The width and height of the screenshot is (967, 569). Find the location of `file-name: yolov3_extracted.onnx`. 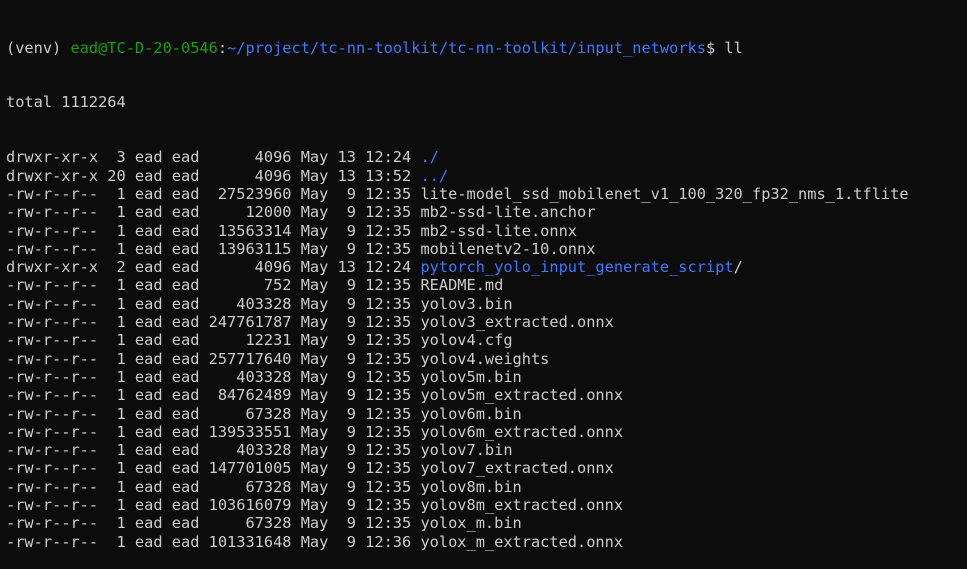

file-name: yolov3_extracted.onnx is located at coordinates (517, 322).